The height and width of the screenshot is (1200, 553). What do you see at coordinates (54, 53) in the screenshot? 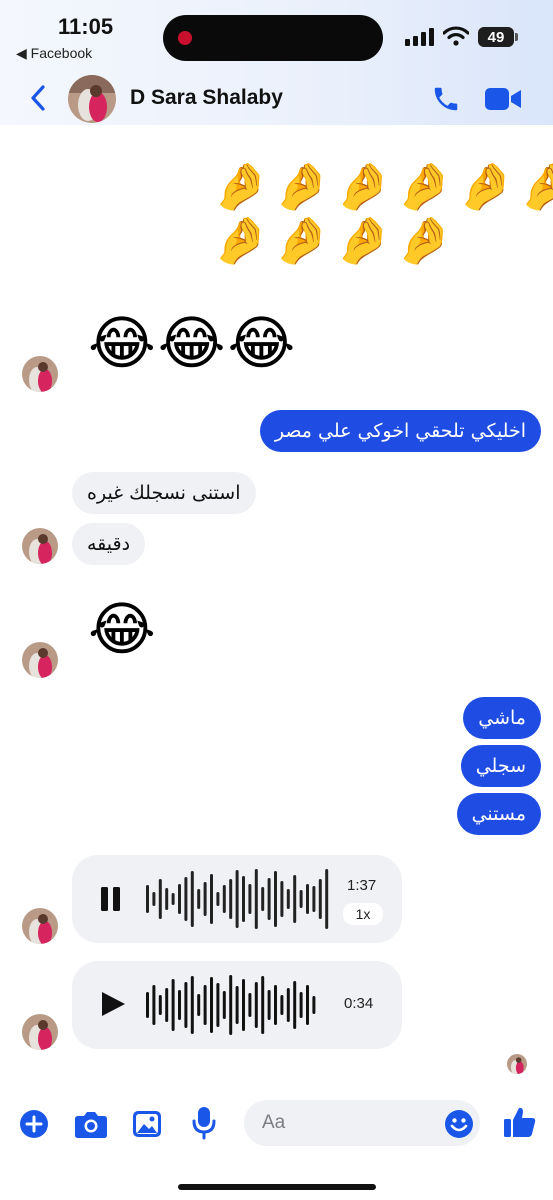
I see `back-to-app-link: ◀ Facebook` at bounding box center [54, 53].